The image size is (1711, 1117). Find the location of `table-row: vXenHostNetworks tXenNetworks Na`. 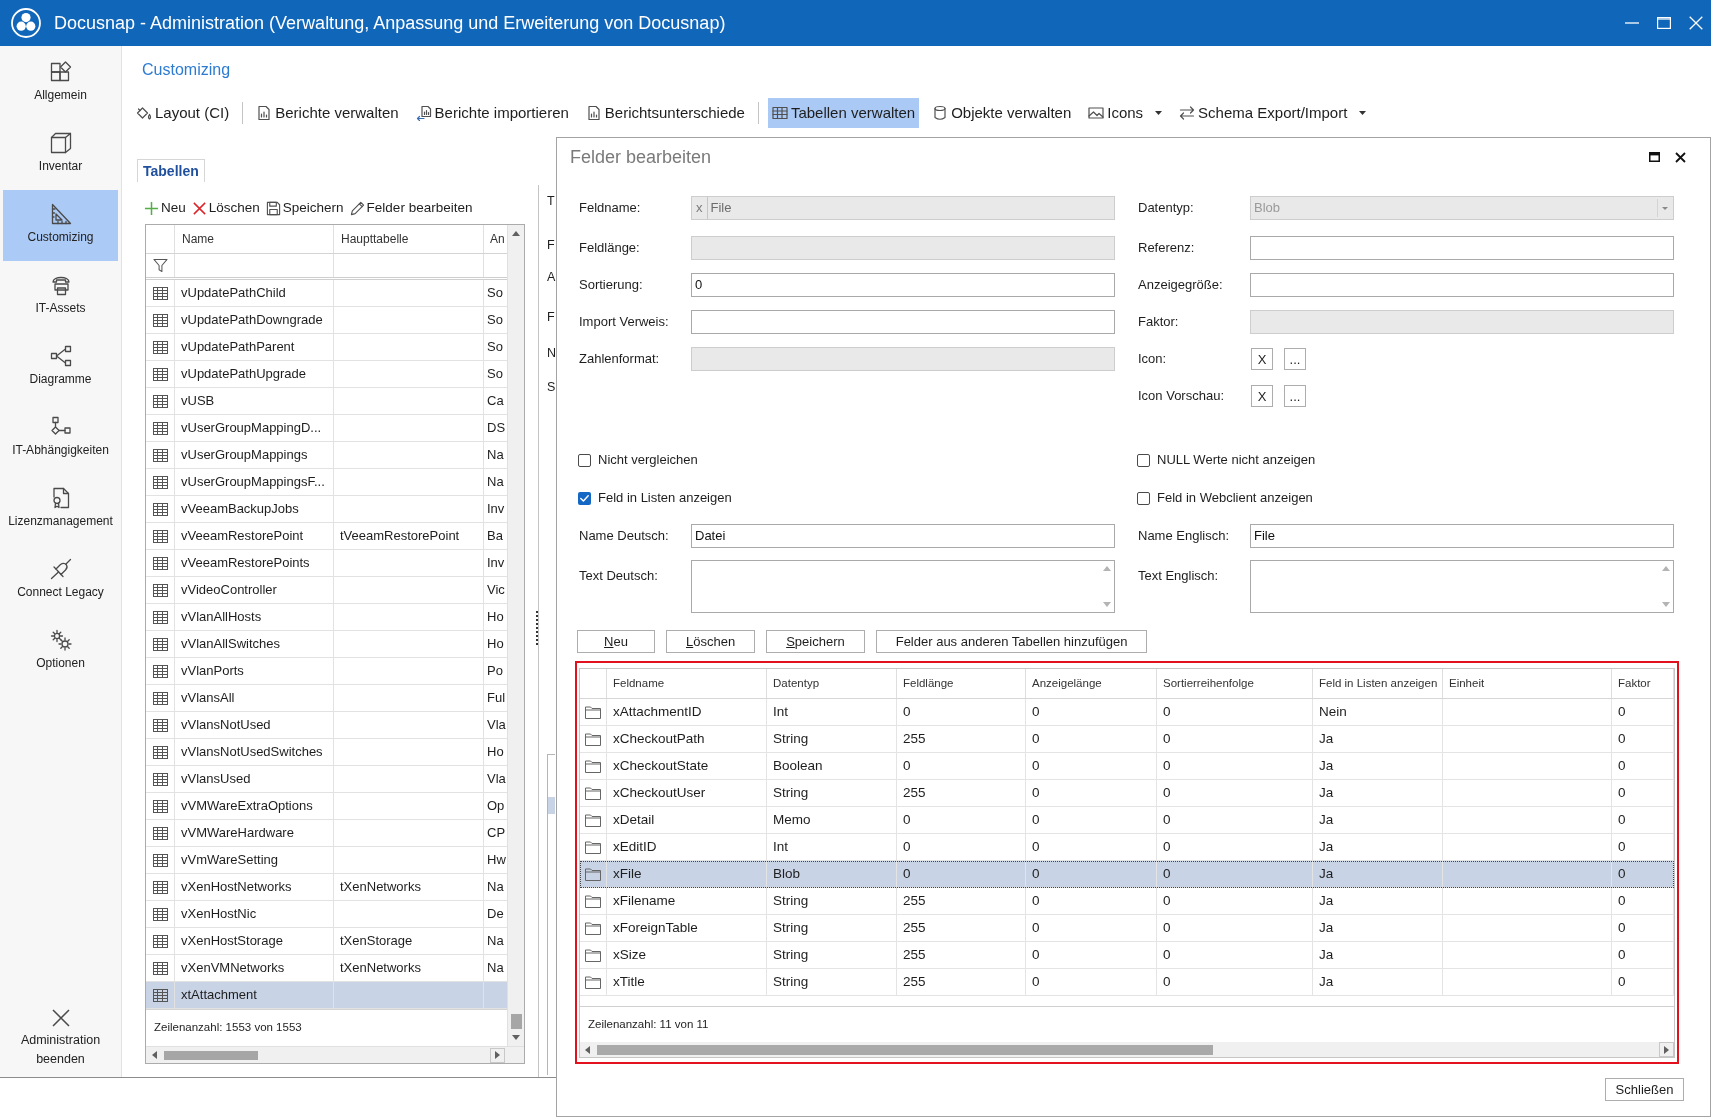

table-row: vXenHostNetworks tXenNetworks Na is located at coordinates (326, 887).